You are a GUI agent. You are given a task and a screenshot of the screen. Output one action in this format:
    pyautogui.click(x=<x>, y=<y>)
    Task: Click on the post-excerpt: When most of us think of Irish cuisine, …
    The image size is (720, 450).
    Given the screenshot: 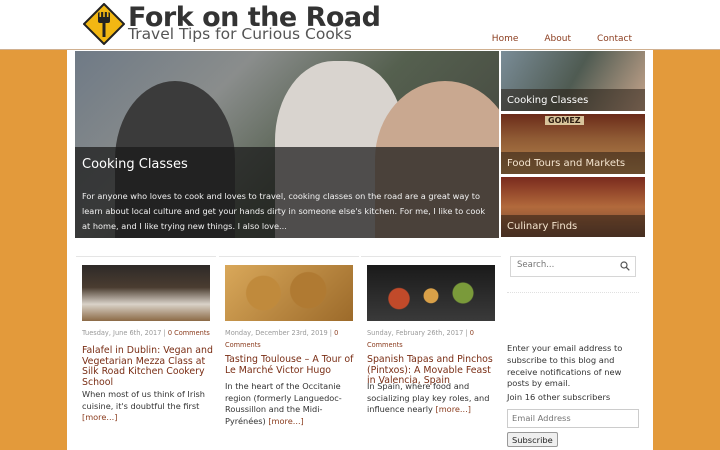 What is the action you would take?
    pyautogui.click(x=146, y=406)
    